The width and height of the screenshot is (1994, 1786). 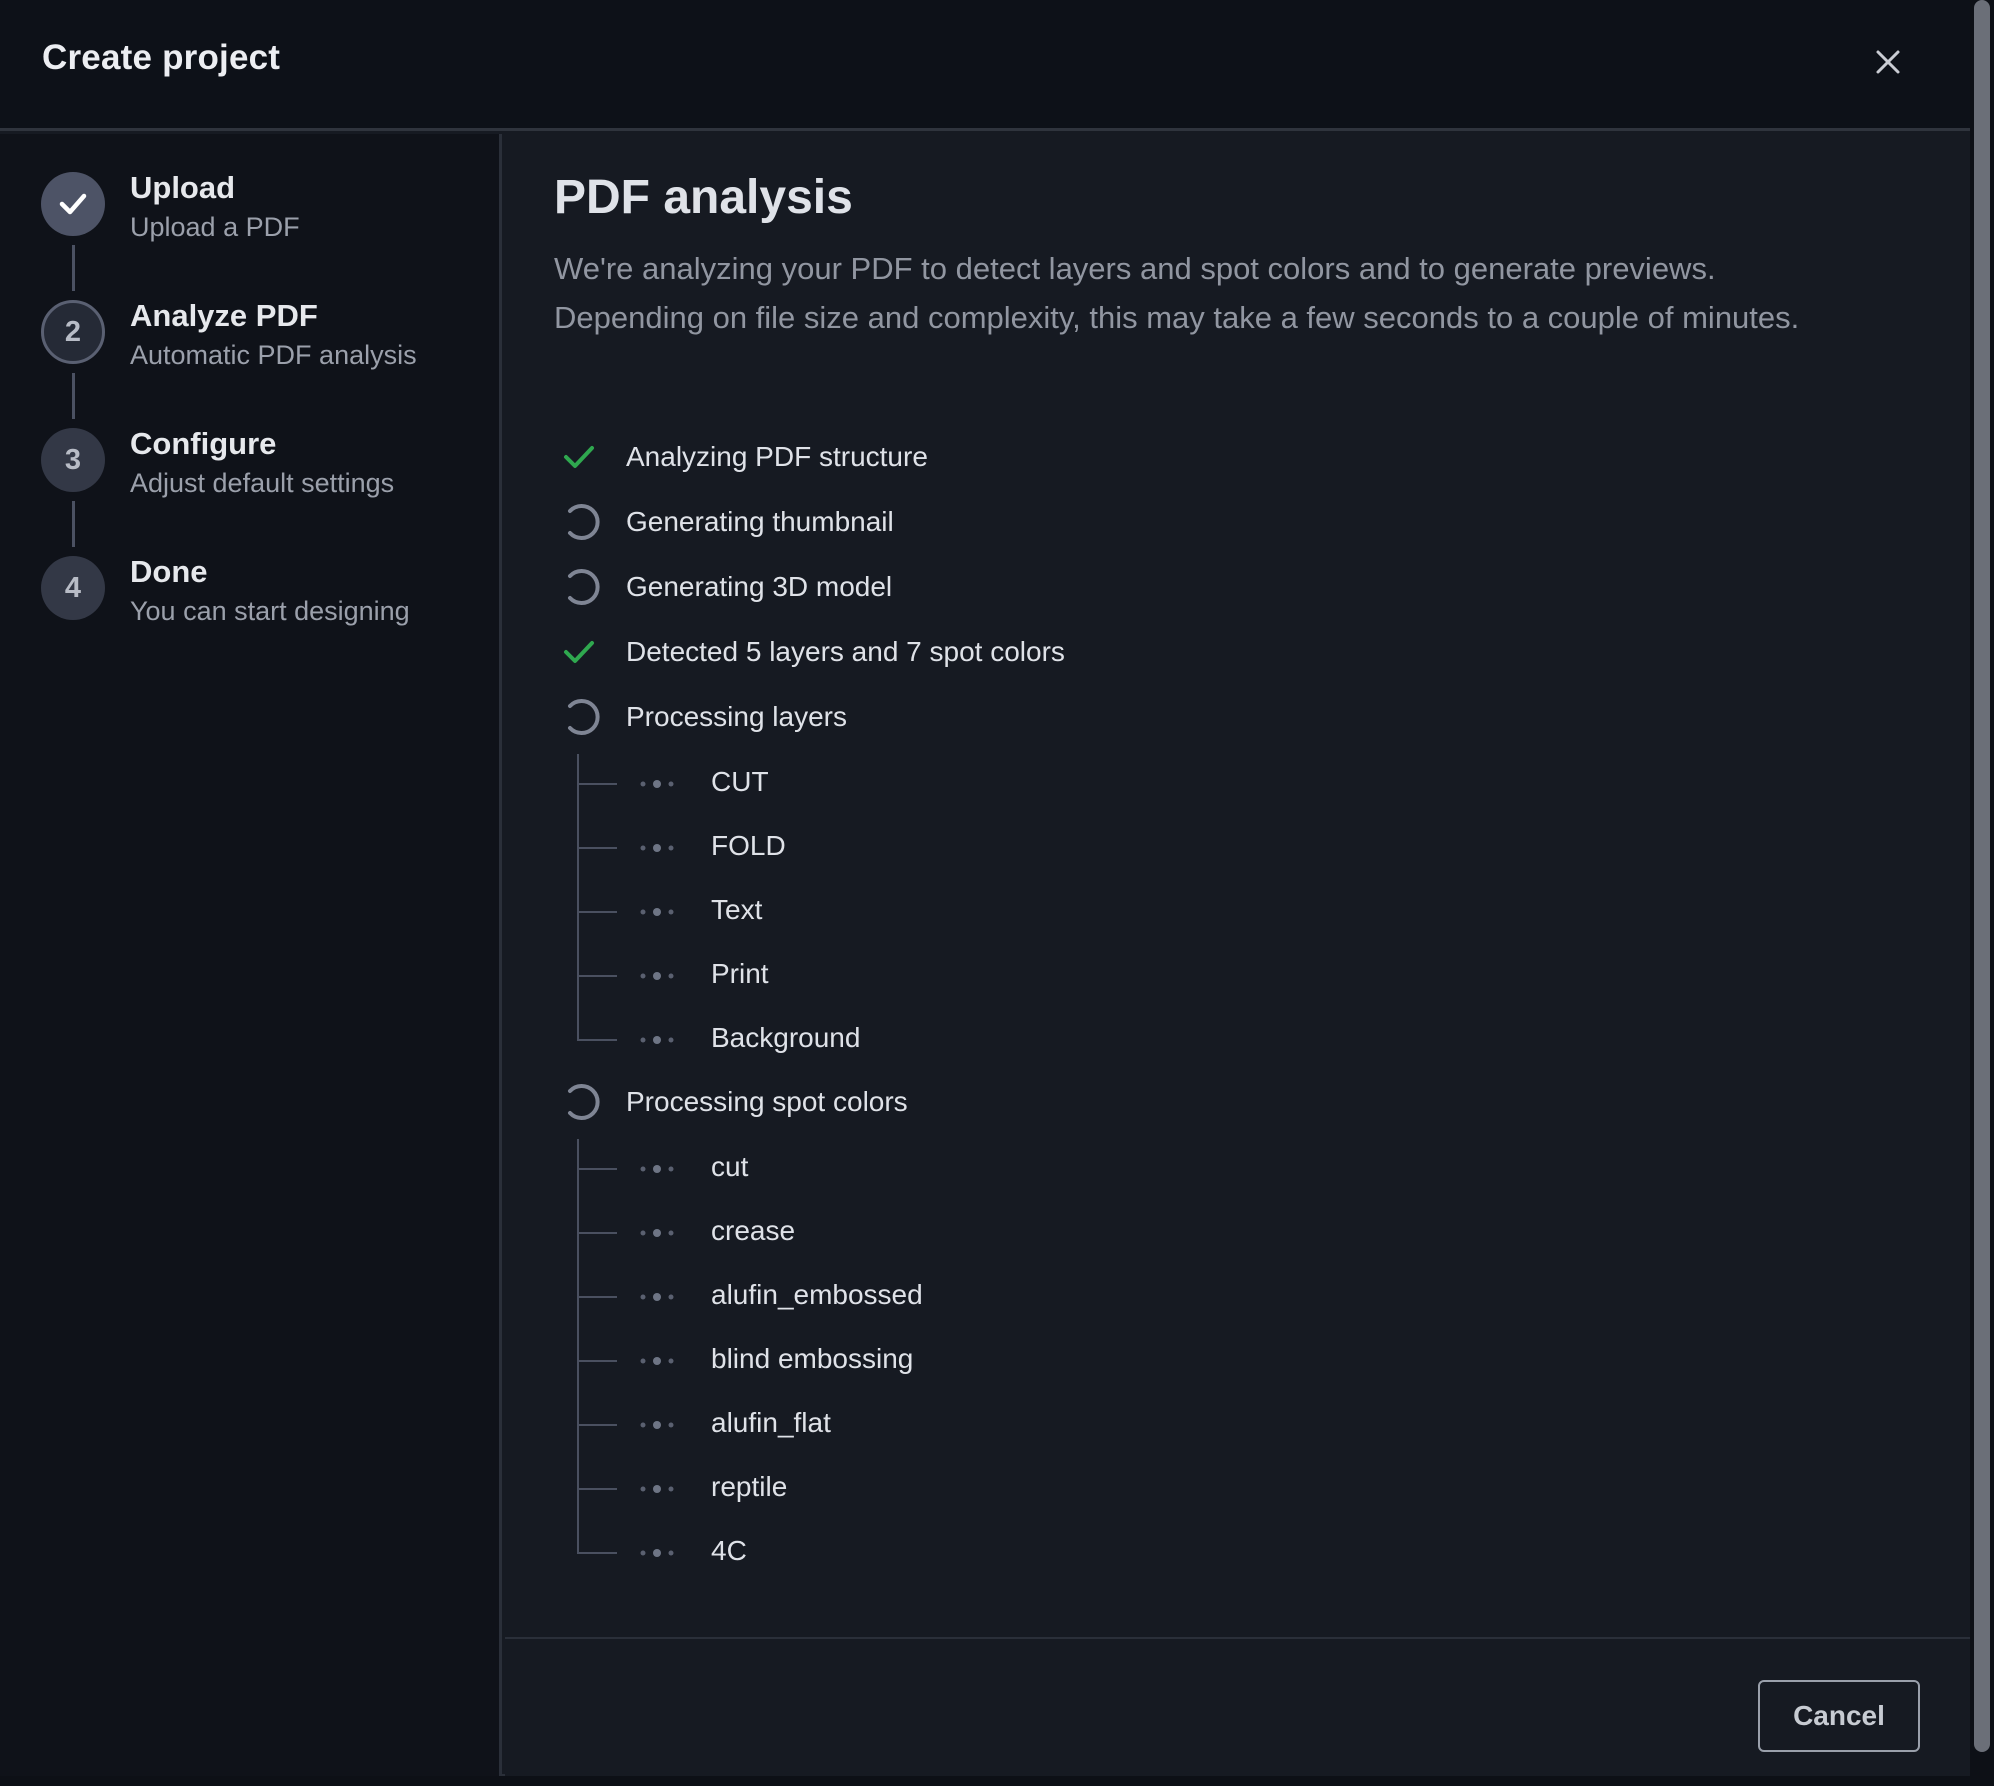 I want to click on spot-color-name: 4C, so click(x=729, y=1550).